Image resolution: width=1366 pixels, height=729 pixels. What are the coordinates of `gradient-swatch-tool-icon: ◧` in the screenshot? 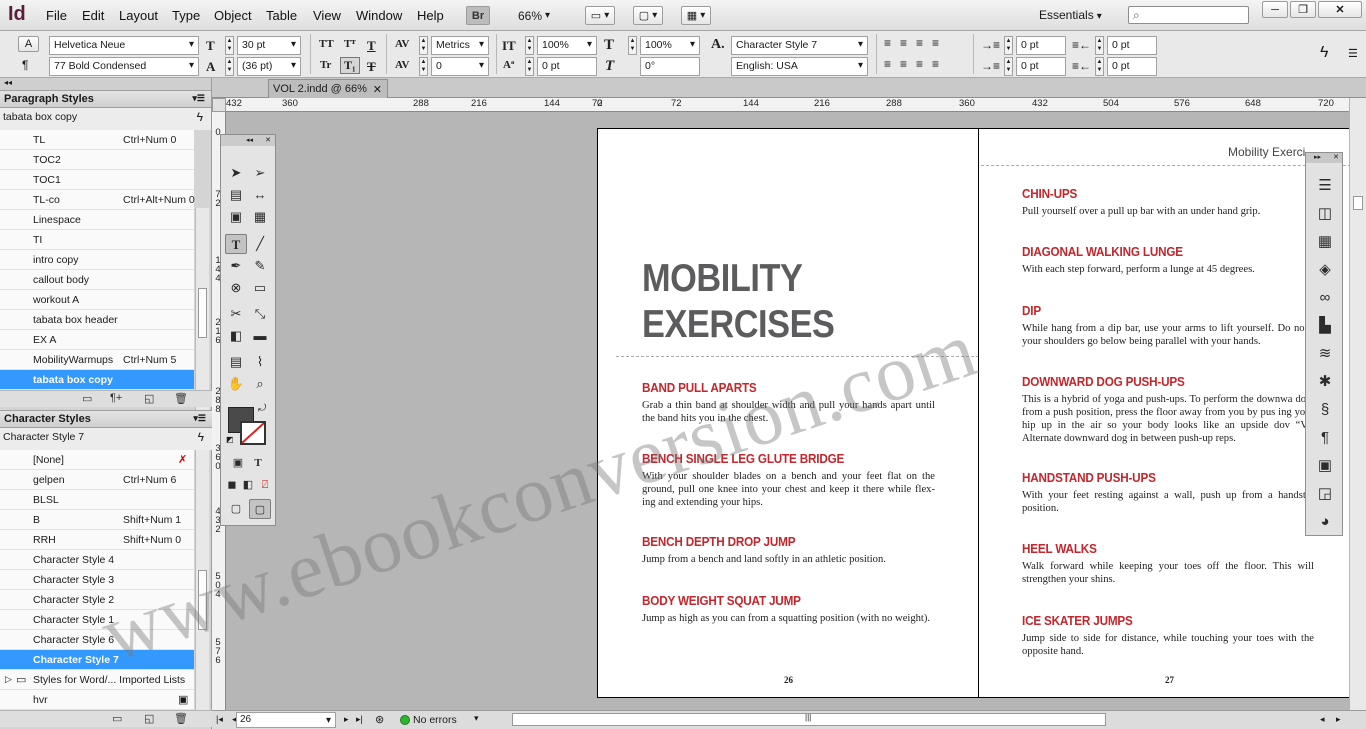 It's located at (236, 336).